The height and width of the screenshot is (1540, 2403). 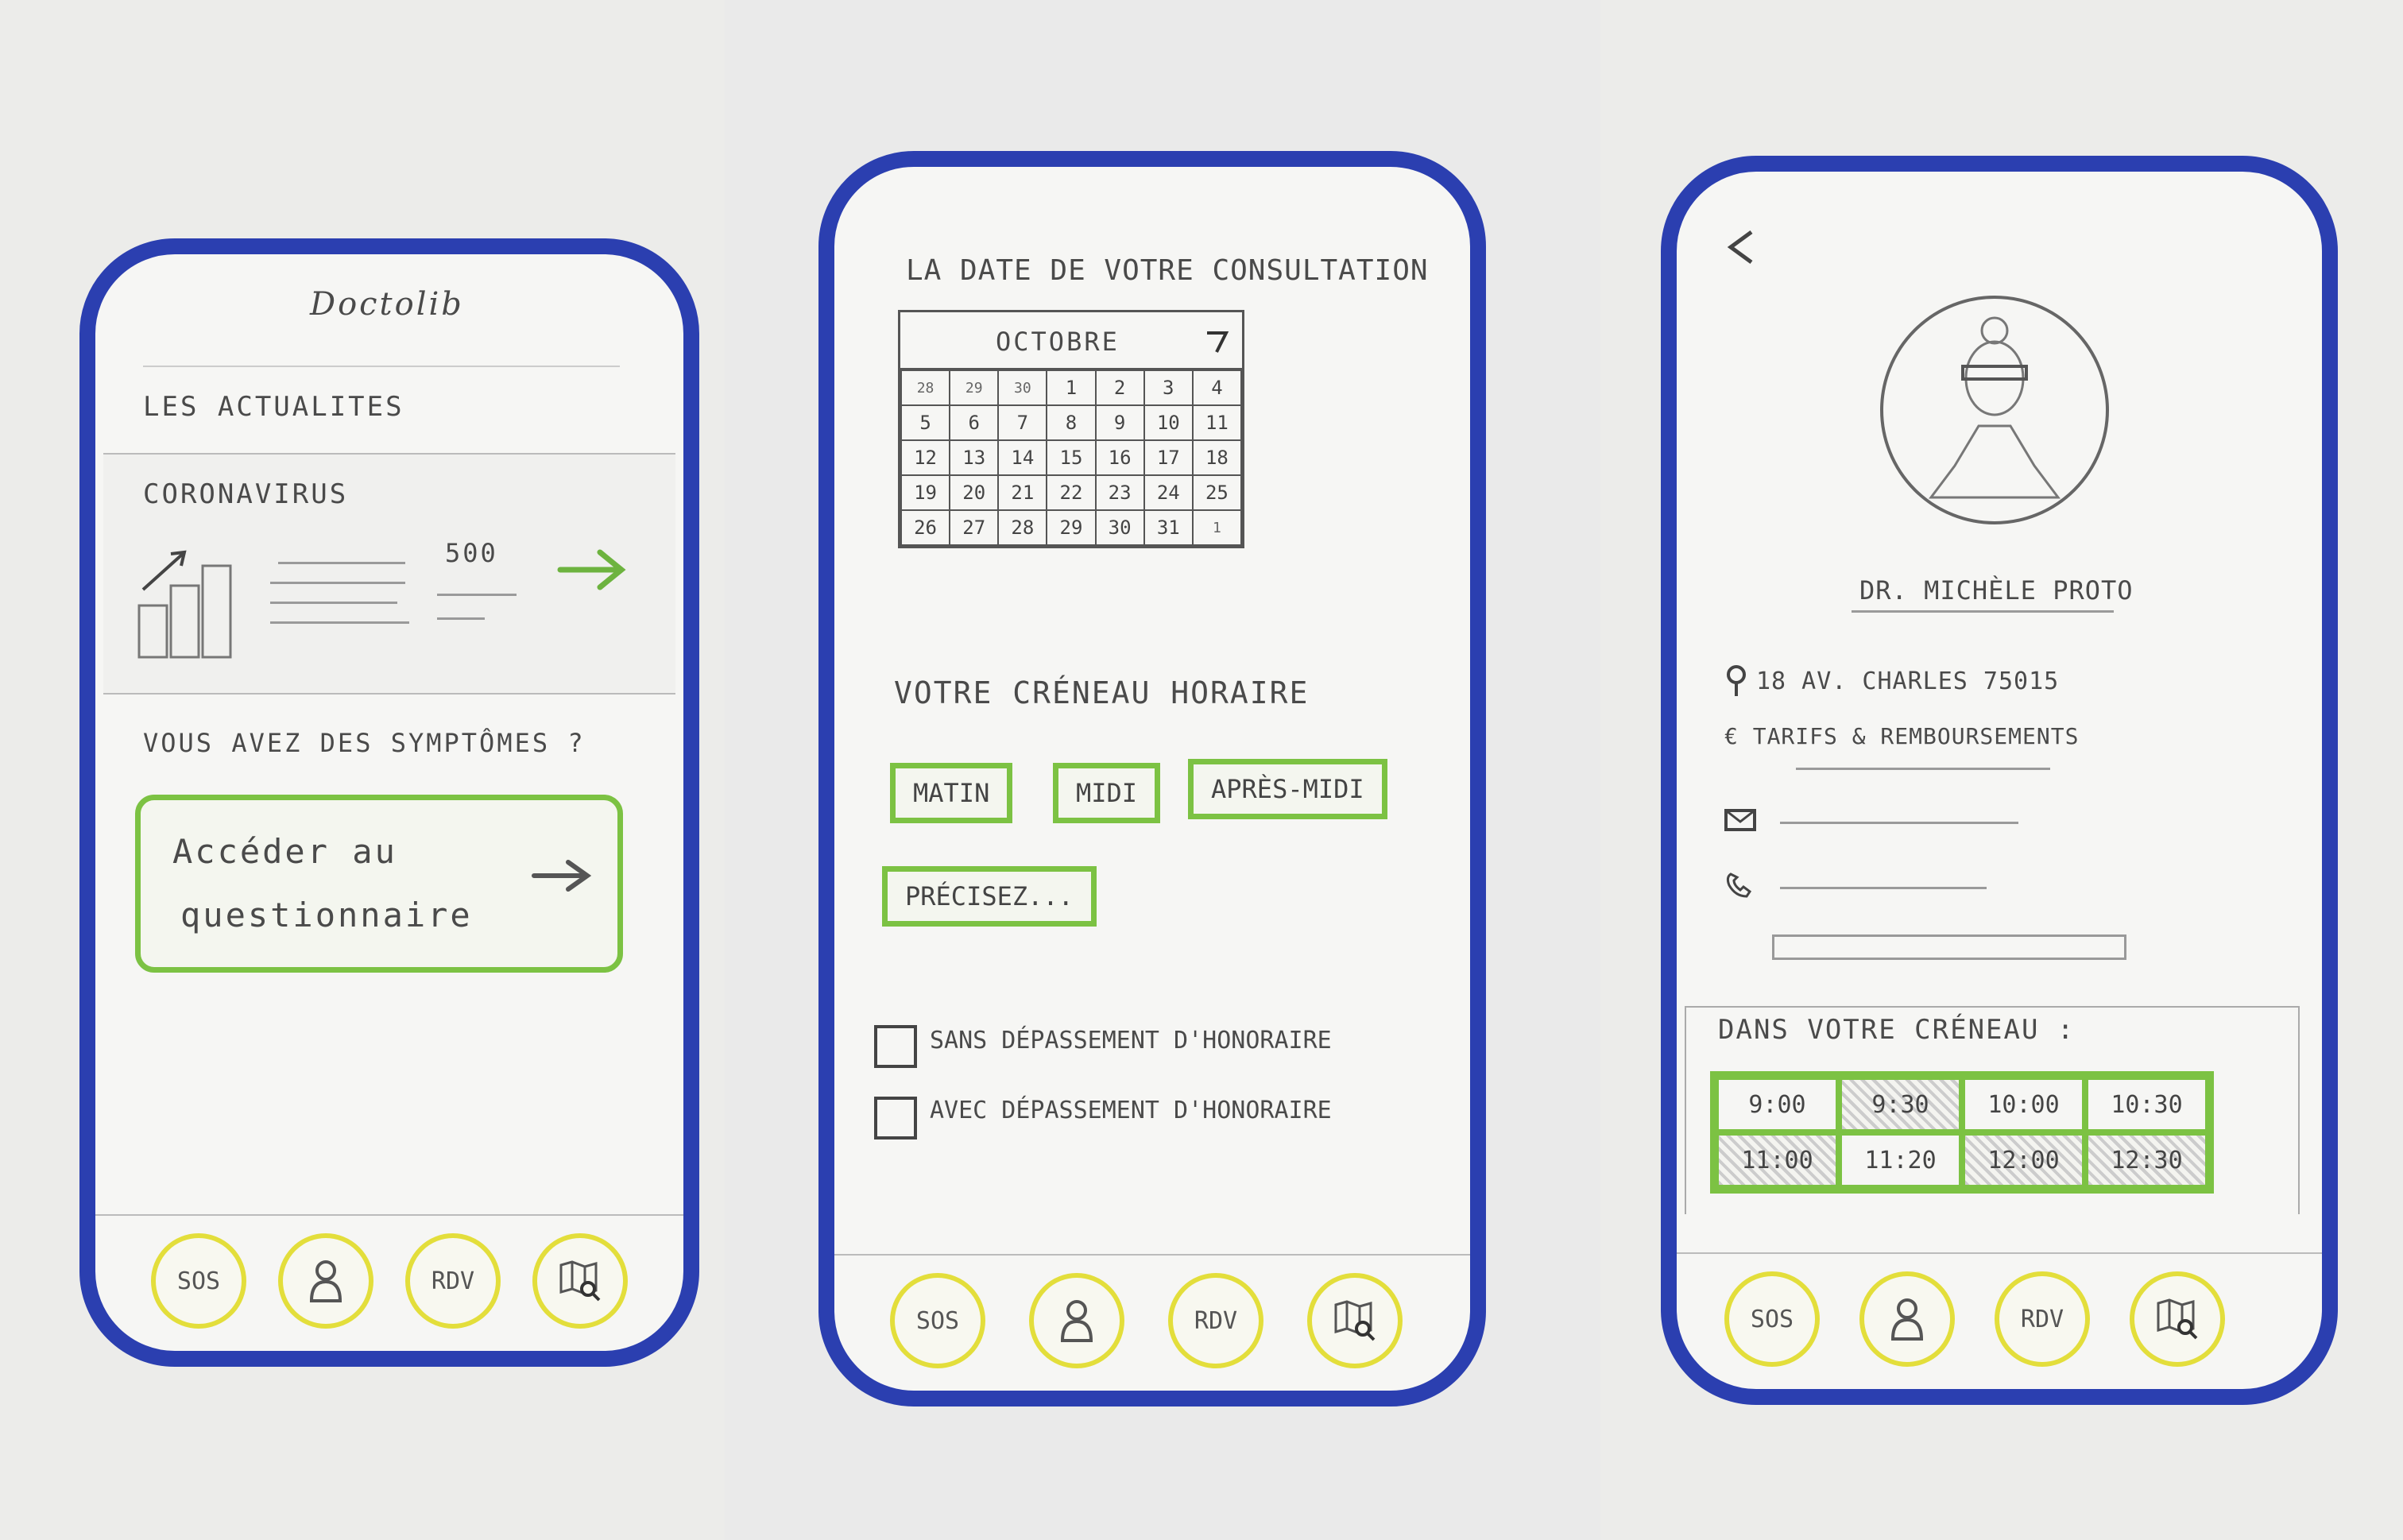 I want to click on calendar-day: 5, so click(x=925, y=422).